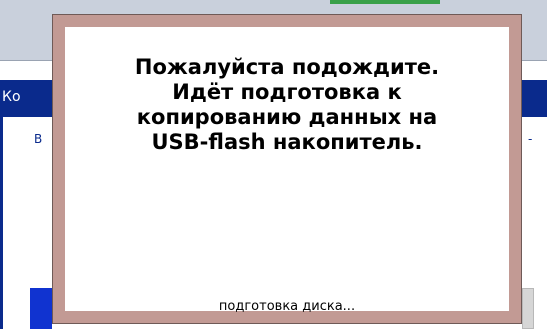 This screenshot has width=547, height=329. Describe the element at coordinates (41, 308) in the screenshot. I see `background-blue-button` at that location.